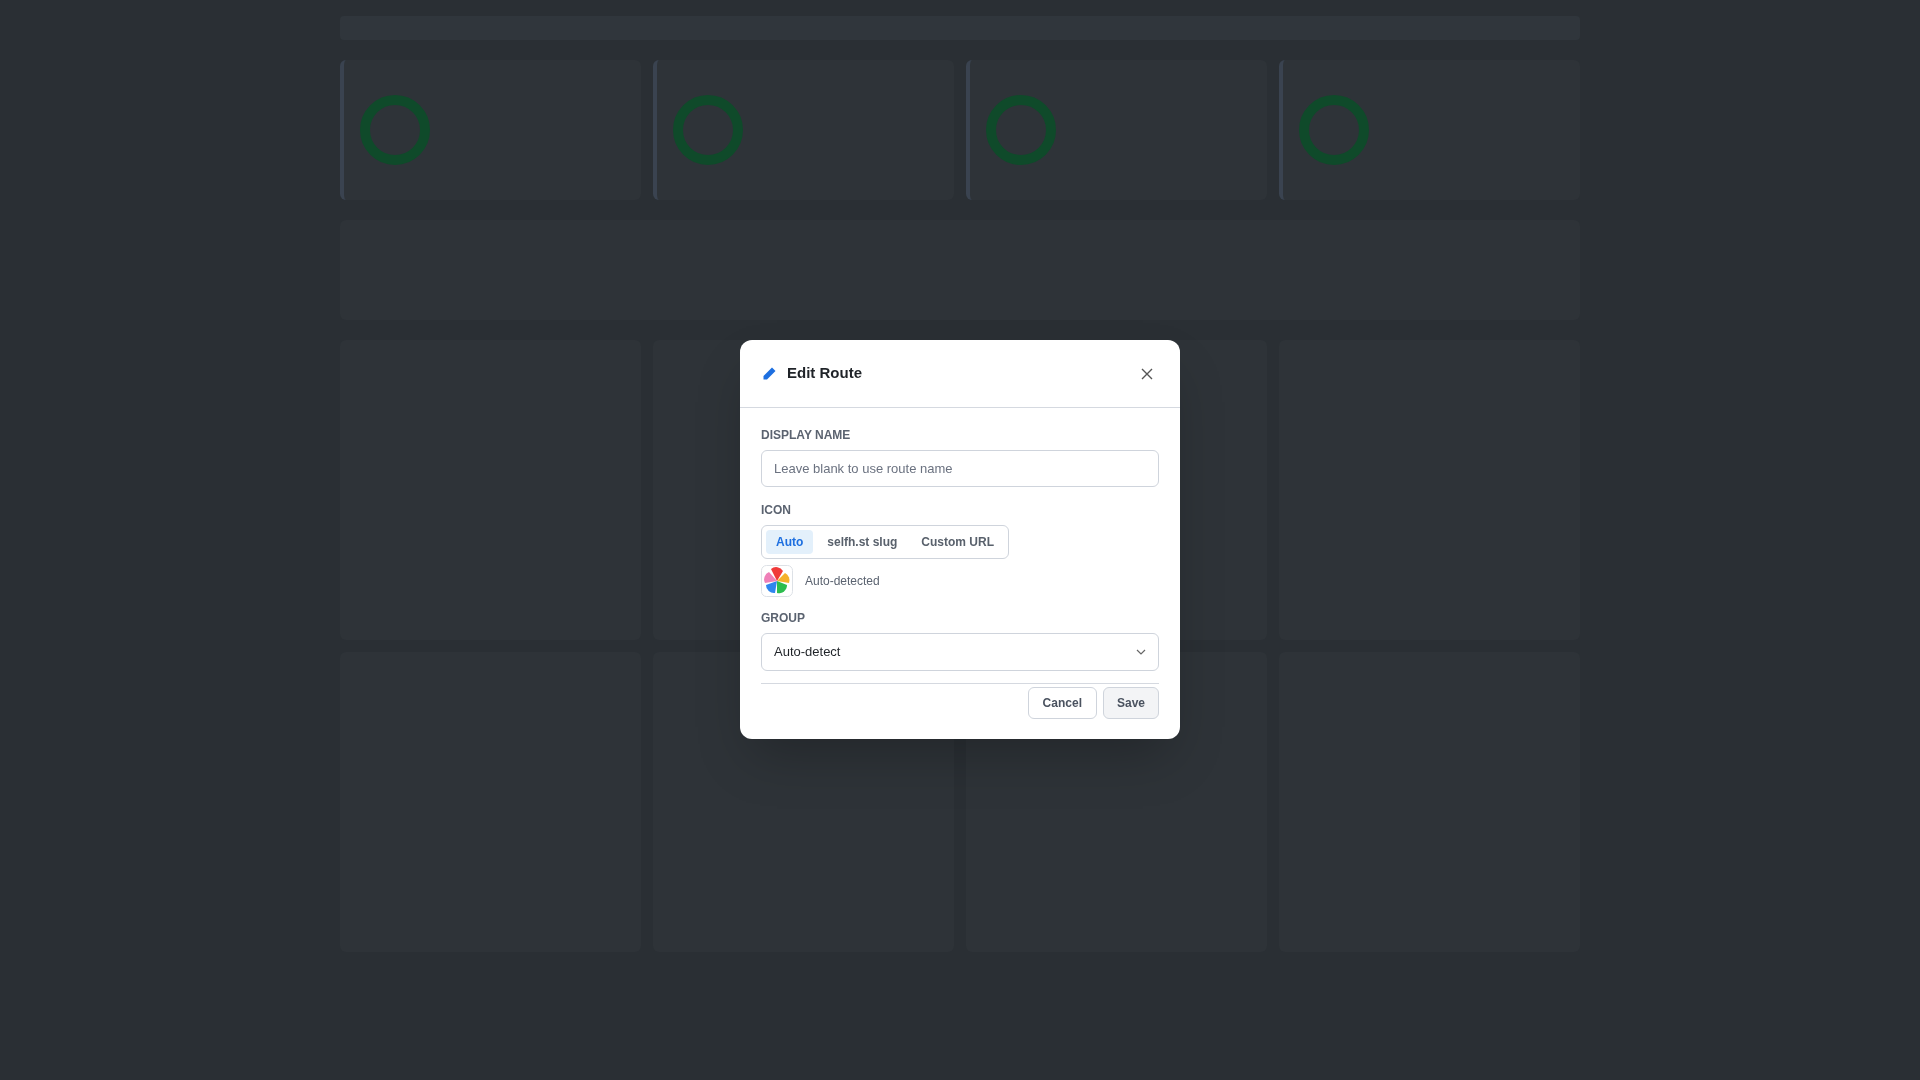  What do you see at coordinates (957, 542) in the screenshot?
I see `icon-mode-tab: Custom URL` at bounding box center [957, 542].